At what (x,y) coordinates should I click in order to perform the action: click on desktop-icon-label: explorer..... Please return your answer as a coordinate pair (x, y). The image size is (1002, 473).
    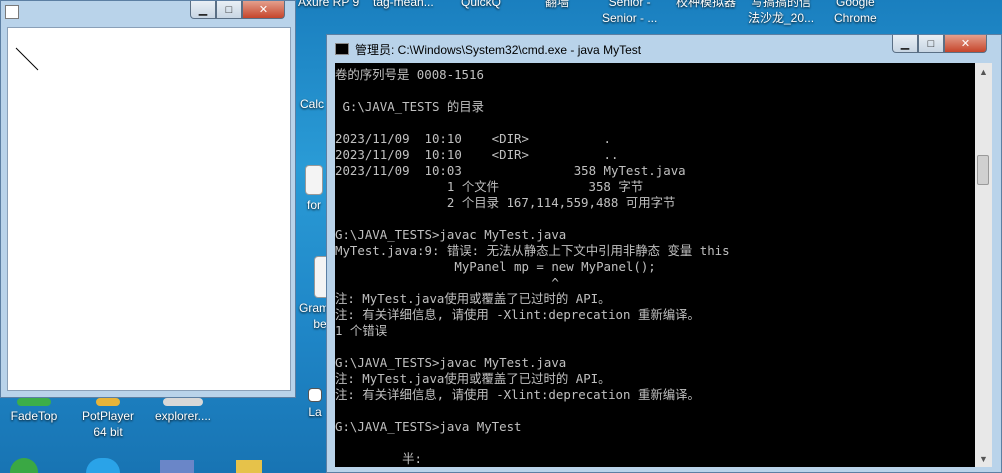
    Looking at the image, I should click on (183, 416).